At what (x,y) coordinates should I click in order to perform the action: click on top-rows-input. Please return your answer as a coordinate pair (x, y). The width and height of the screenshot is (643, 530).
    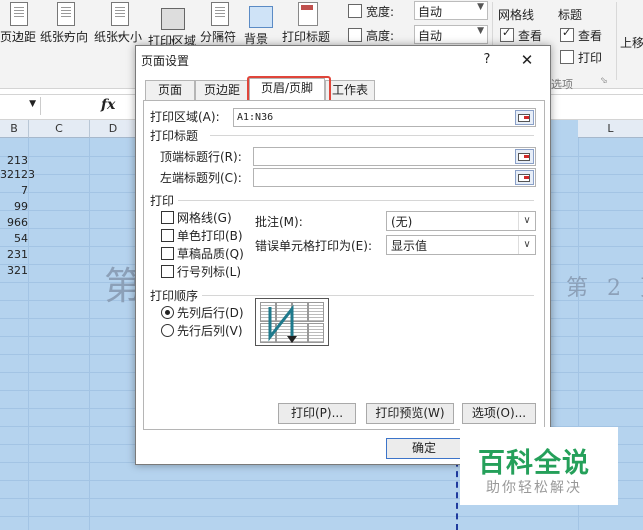
    Looking at the image, I should click on (394, 156).